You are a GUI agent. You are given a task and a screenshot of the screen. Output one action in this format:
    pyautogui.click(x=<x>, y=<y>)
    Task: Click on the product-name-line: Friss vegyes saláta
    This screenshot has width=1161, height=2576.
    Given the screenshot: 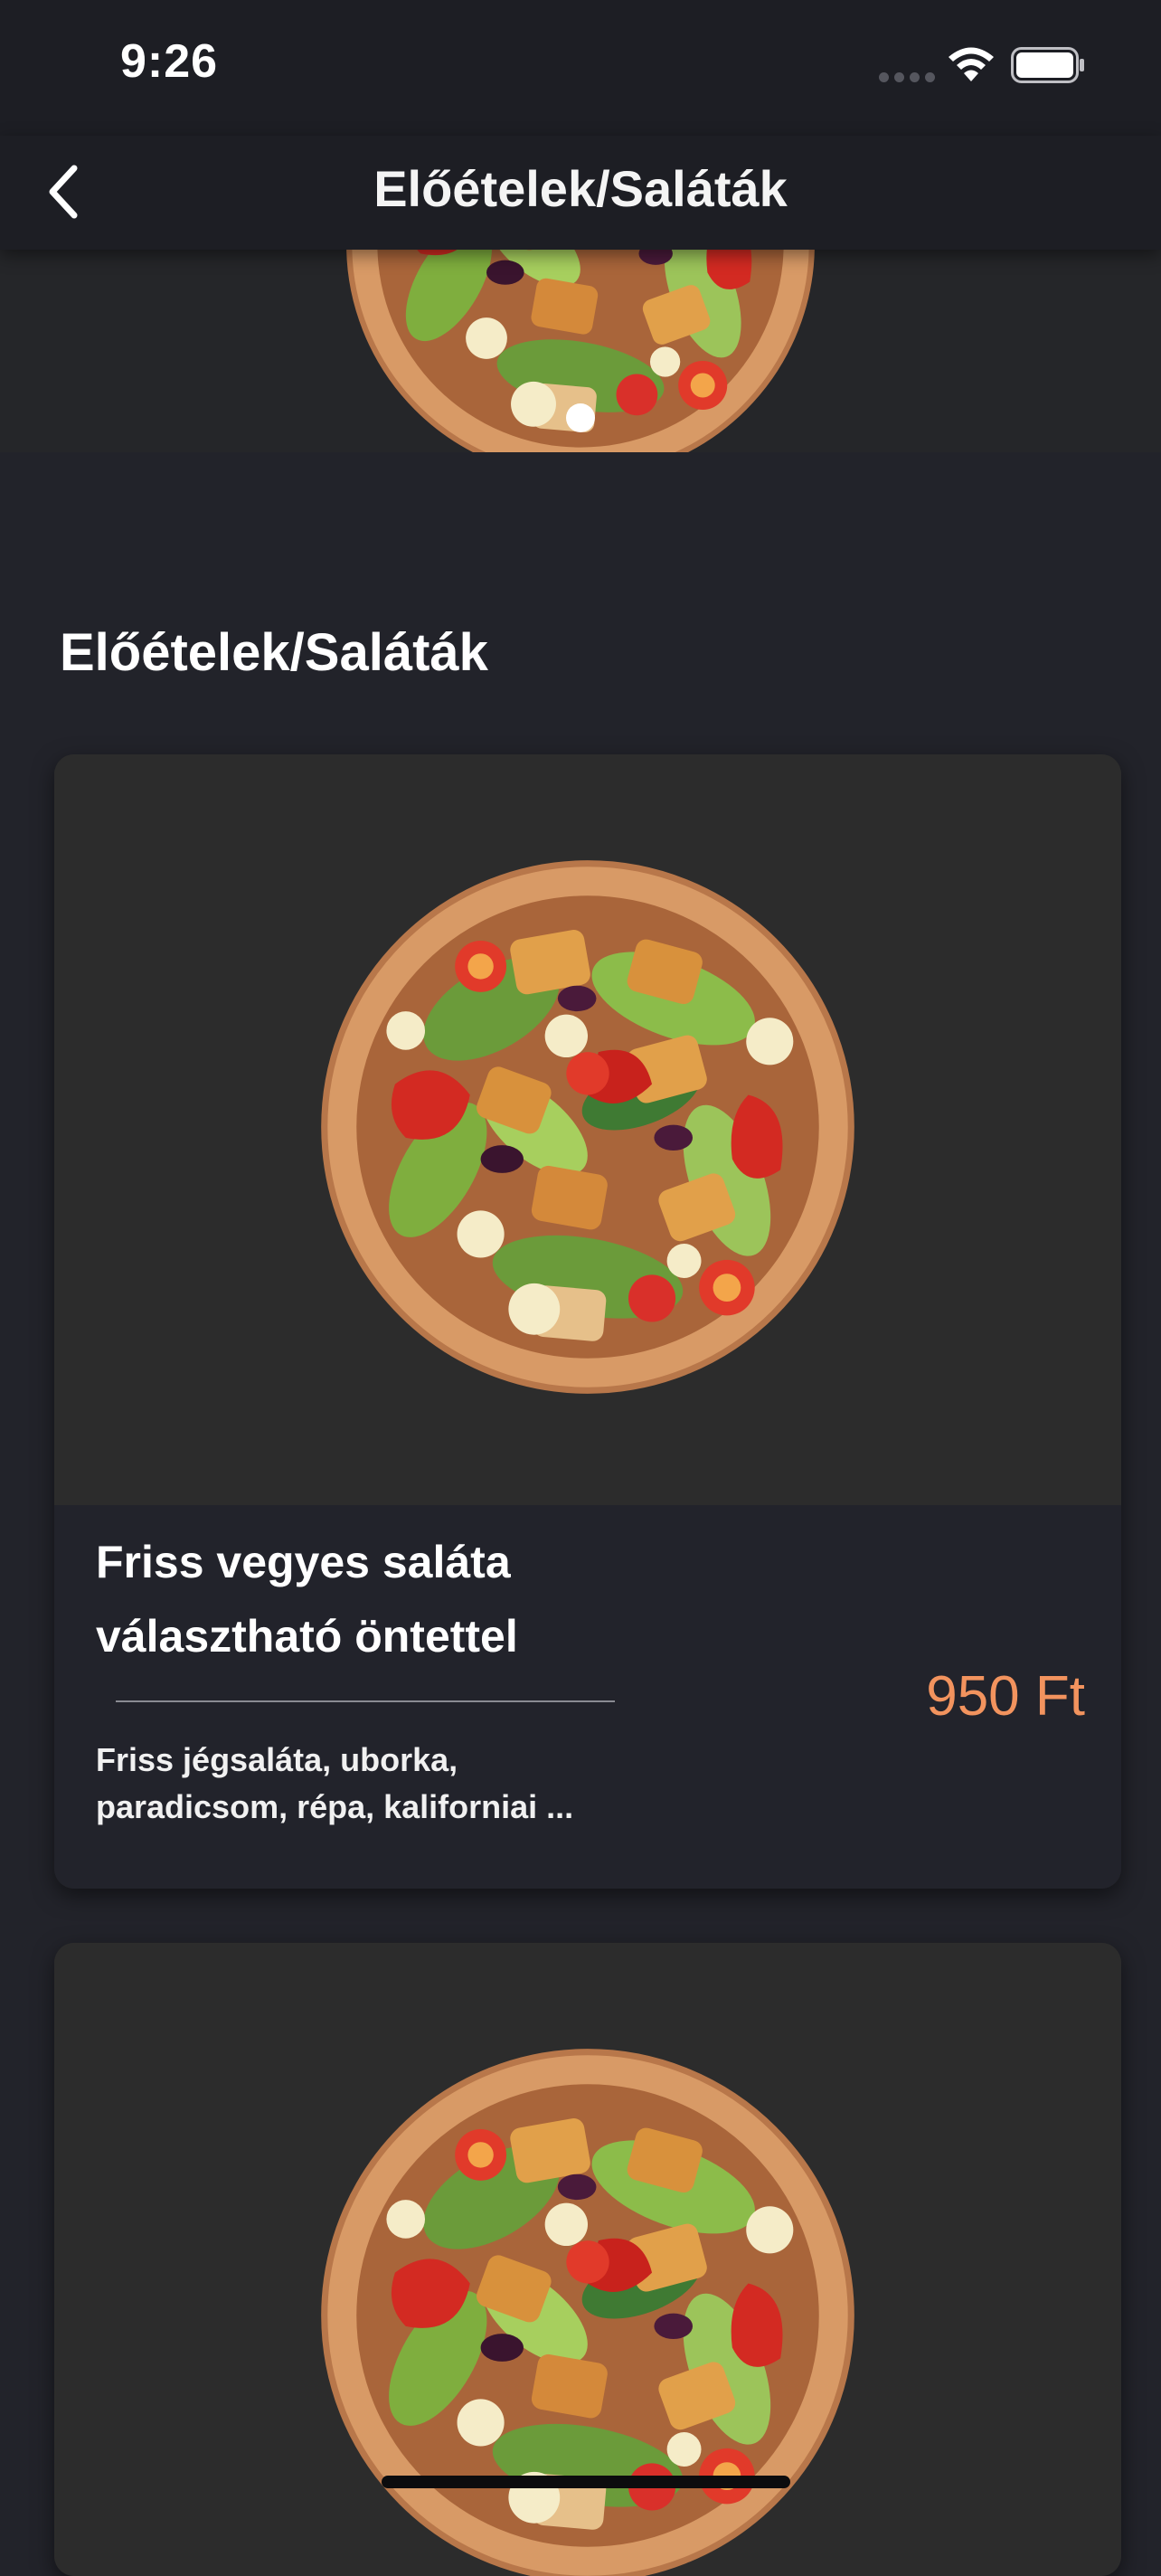 What is the action you would take?
    pyautogui.click(x=303, y=1562)
    